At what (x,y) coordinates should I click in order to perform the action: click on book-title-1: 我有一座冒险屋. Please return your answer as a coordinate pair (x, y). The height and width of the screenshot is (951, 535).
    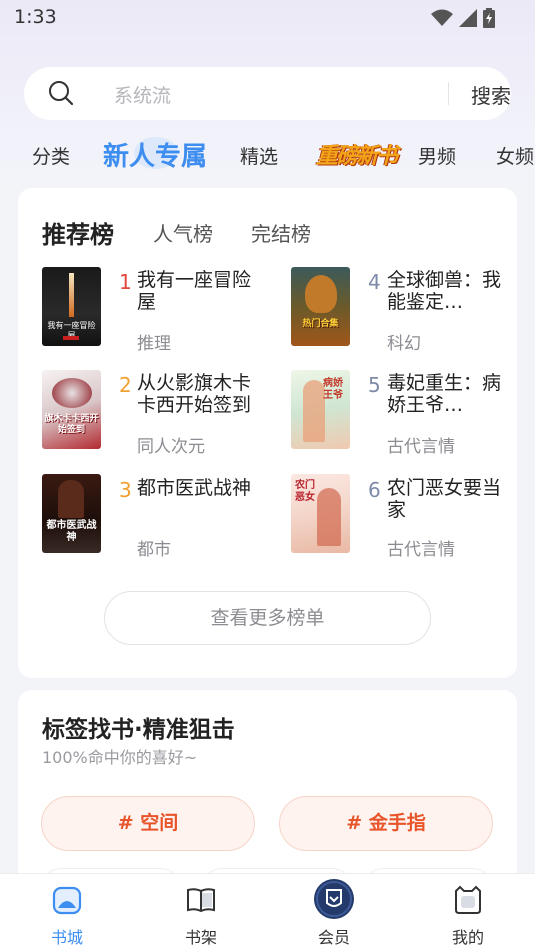
    Looking at the image, I should click on (200, 291).